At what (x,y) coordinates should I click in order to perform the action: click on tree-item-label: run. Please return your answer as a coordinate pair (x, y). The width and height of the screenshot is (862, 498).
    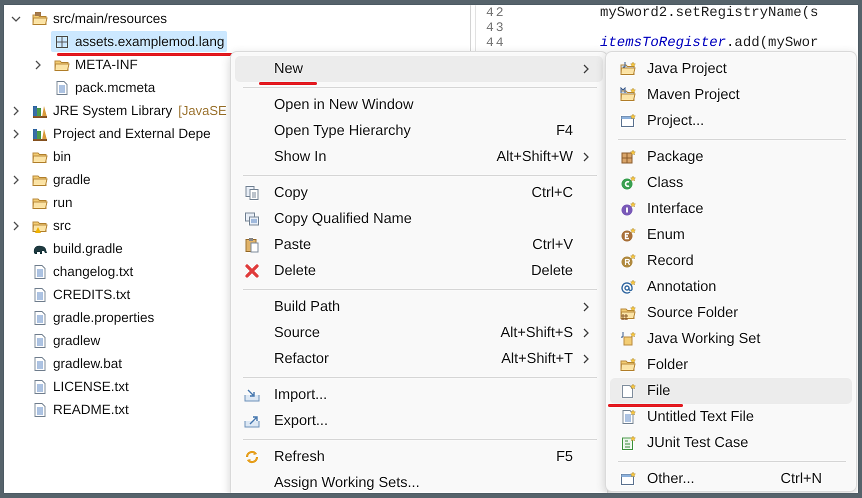
    Looking at the image, I should click on (63, 202).